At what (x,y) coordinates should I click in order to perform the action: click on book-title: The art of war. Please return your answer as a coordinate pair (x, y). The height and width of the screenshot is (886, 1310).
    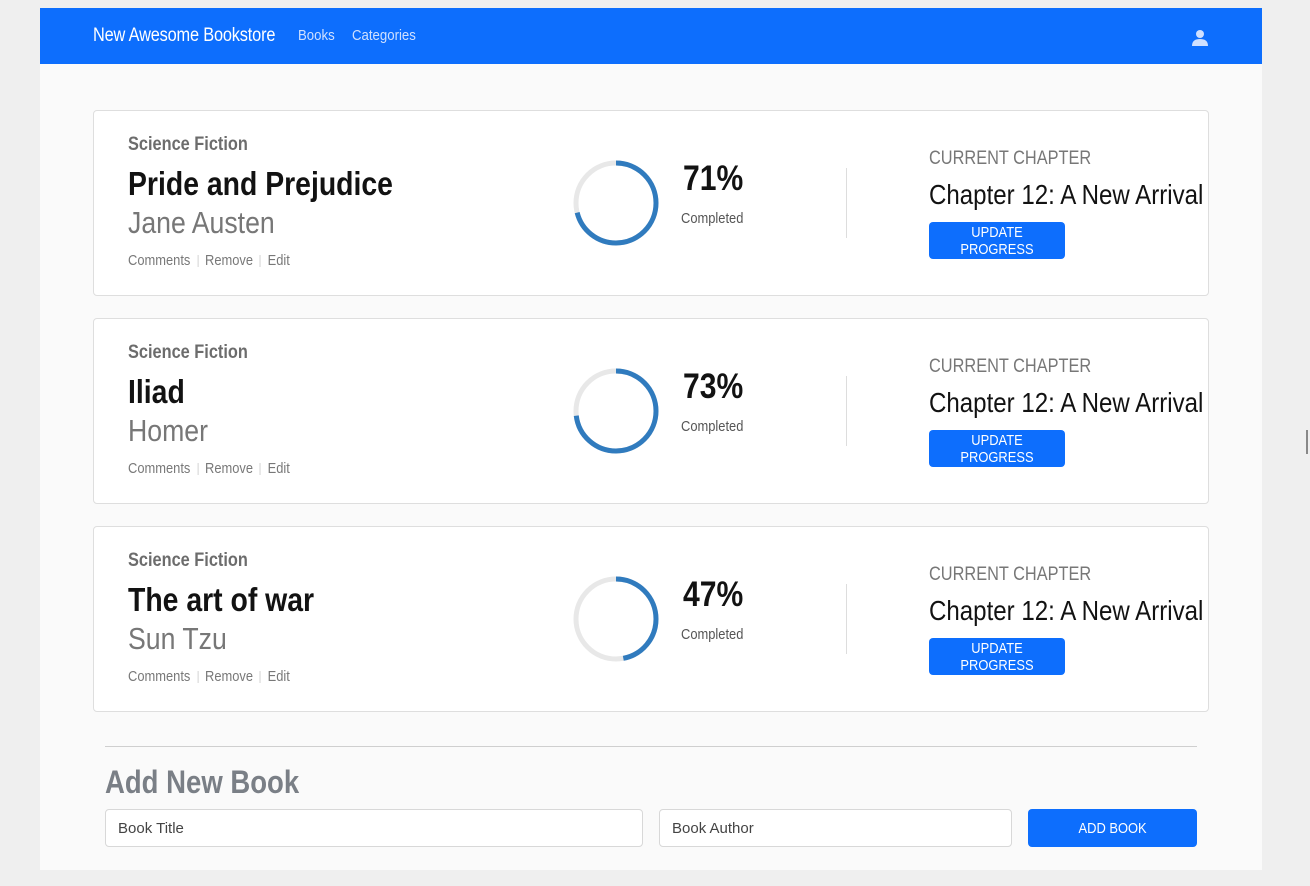
    Looking at the image, I should click on (221, 599).